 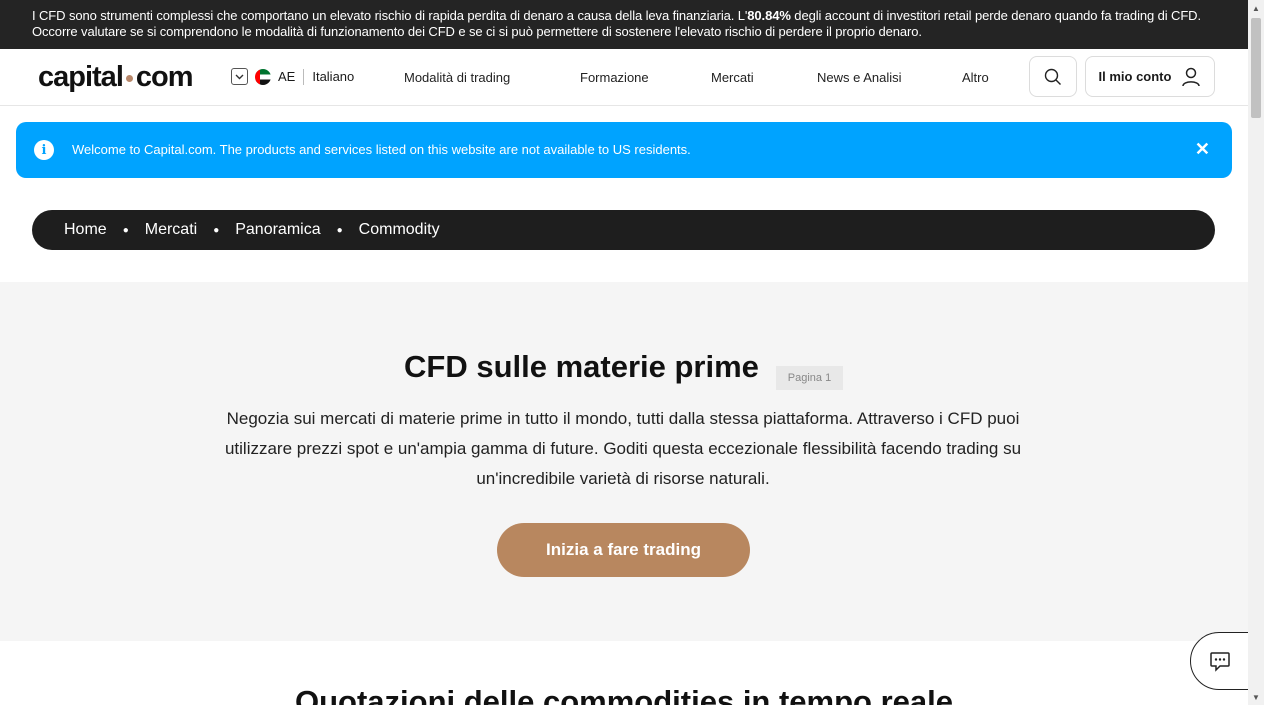 I want to click on divider, so click(x=304, y=76).